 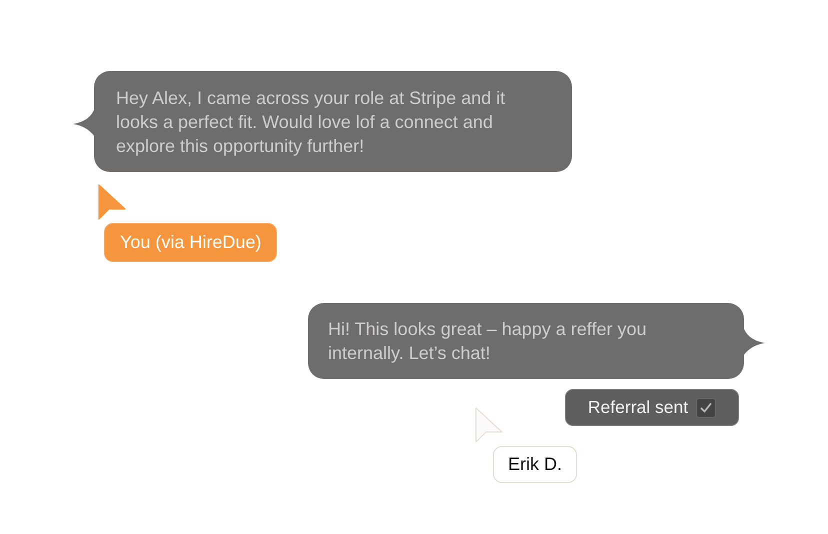 I want to click on message-text: Hi! This looks great – happy a reffer you internally. Let’s chat!, so click(x=488, y=341).